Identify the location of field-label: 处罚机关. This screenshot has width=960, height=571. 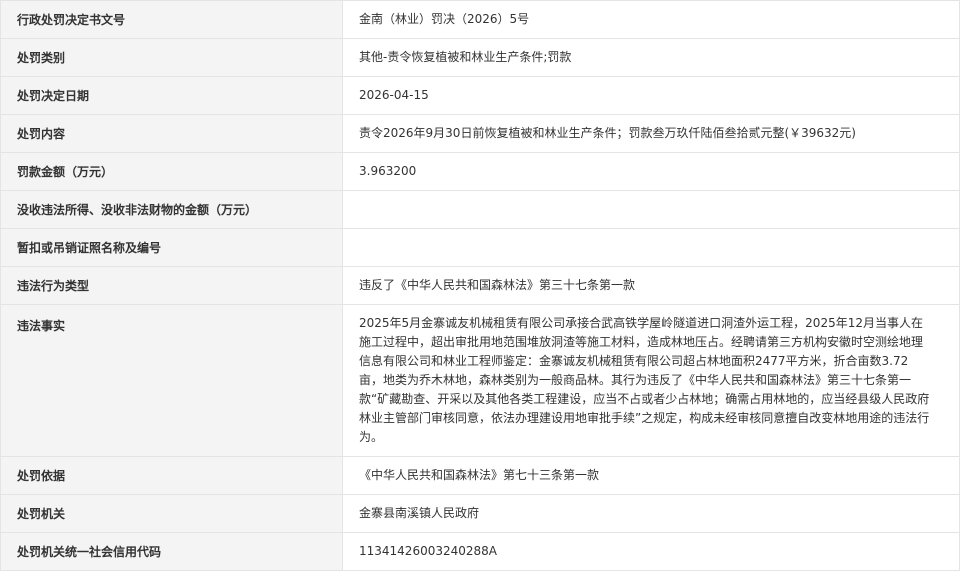
(171, 513).